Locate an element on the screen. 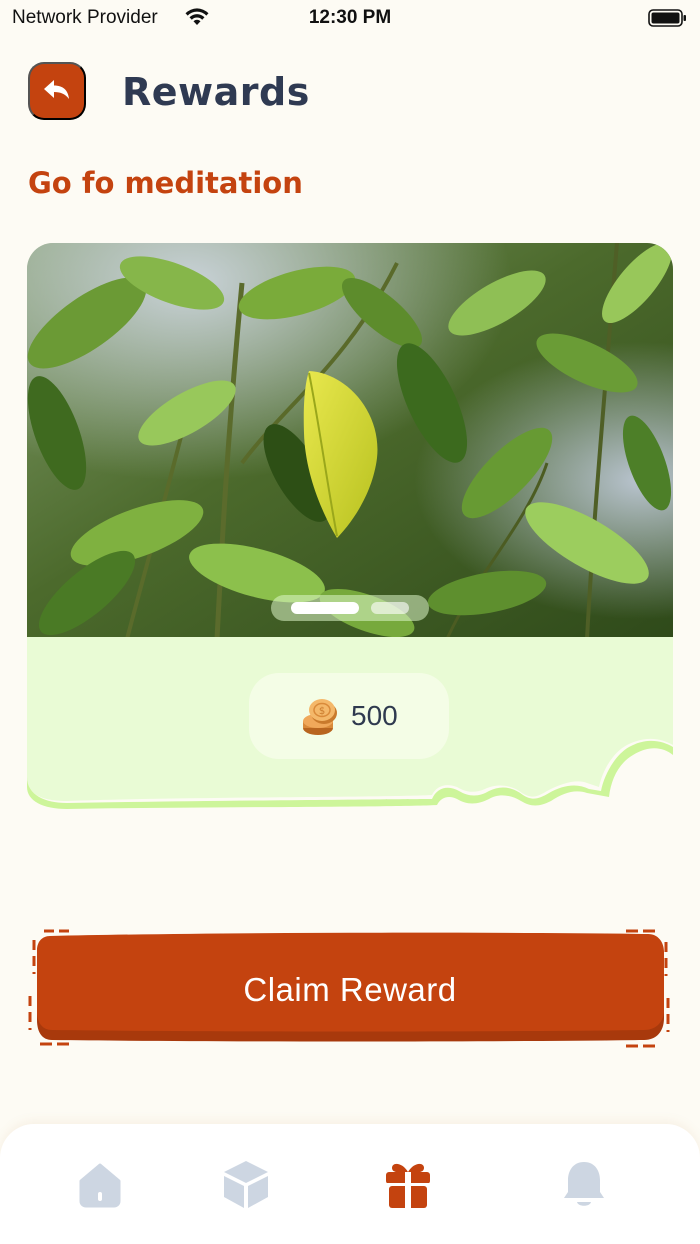 The width and height of the screenshot is (700, 1244). bell-icon is located at coordinates (584, 1186).